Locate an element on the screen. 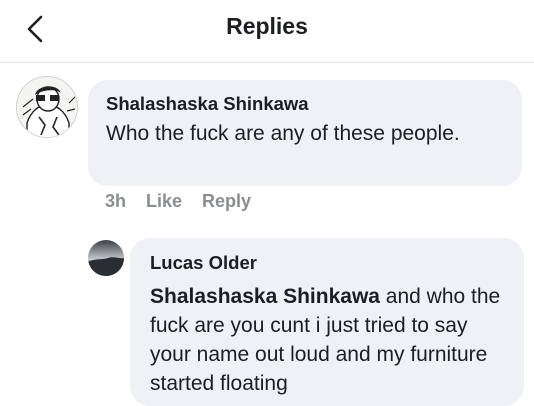 Image resolution: width=534 pixels, height=406 pixels. comment-text: Who the fuck are any of these people. is located at coordinates (283, 133).